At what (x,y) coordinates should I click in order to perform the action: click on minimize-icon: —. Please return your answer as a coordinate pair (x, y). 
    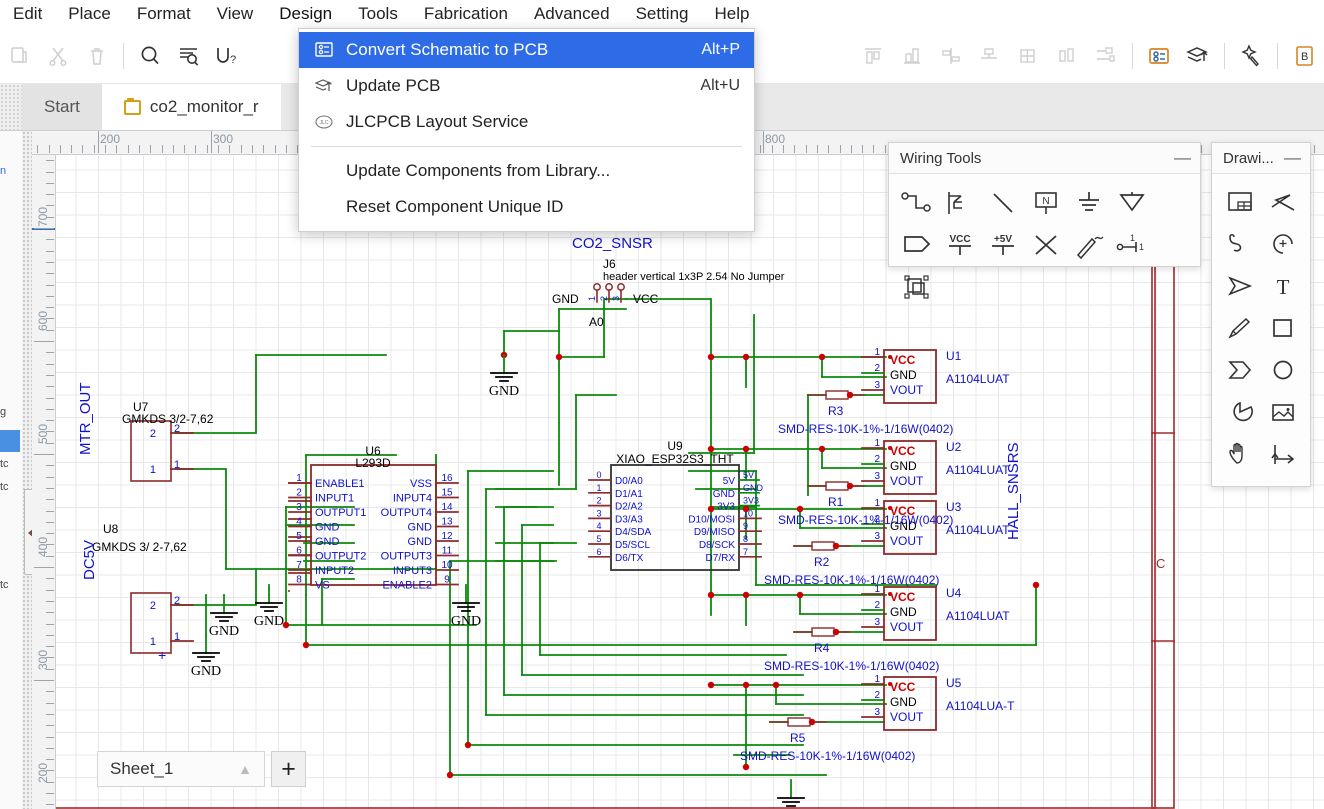
    Looking at the image, I should click on (1182, 157).